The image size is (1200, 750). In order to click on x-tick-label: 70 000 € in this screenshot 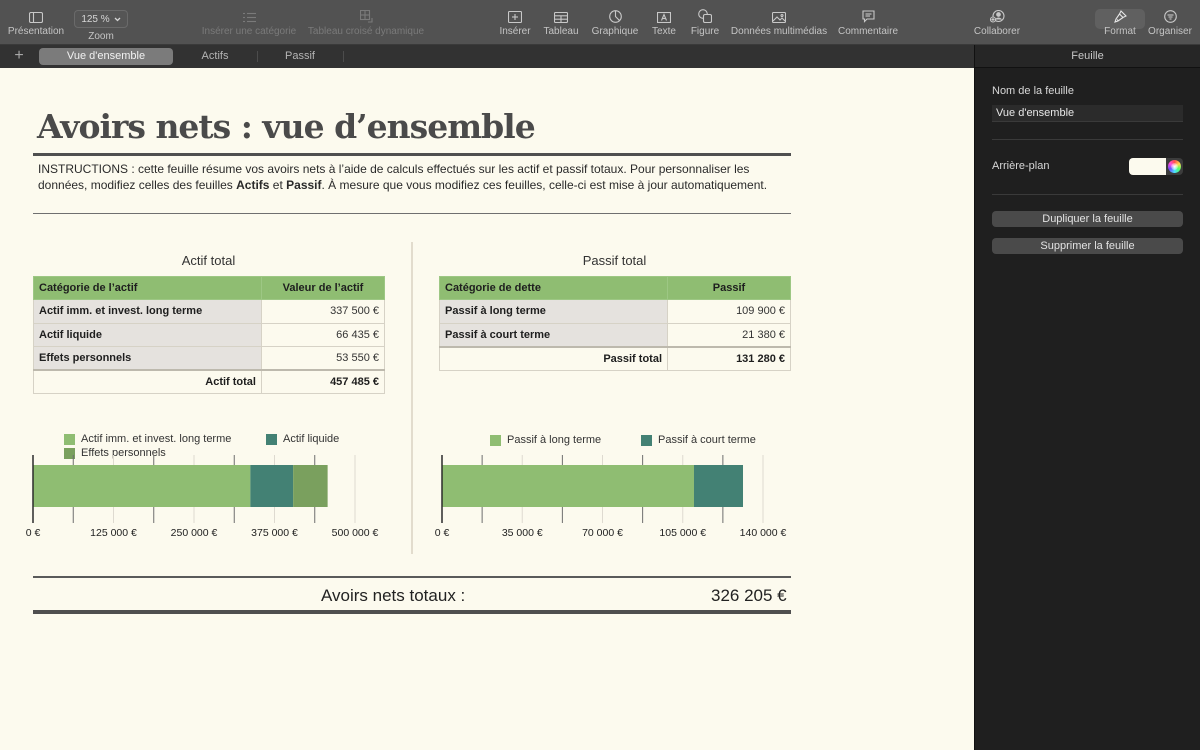, I will do `click(602, 533)`.